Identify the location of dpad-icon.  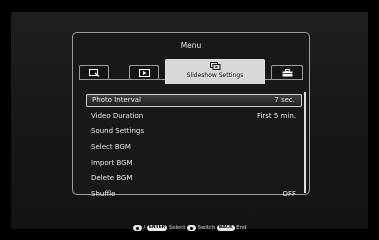
(137, 228).